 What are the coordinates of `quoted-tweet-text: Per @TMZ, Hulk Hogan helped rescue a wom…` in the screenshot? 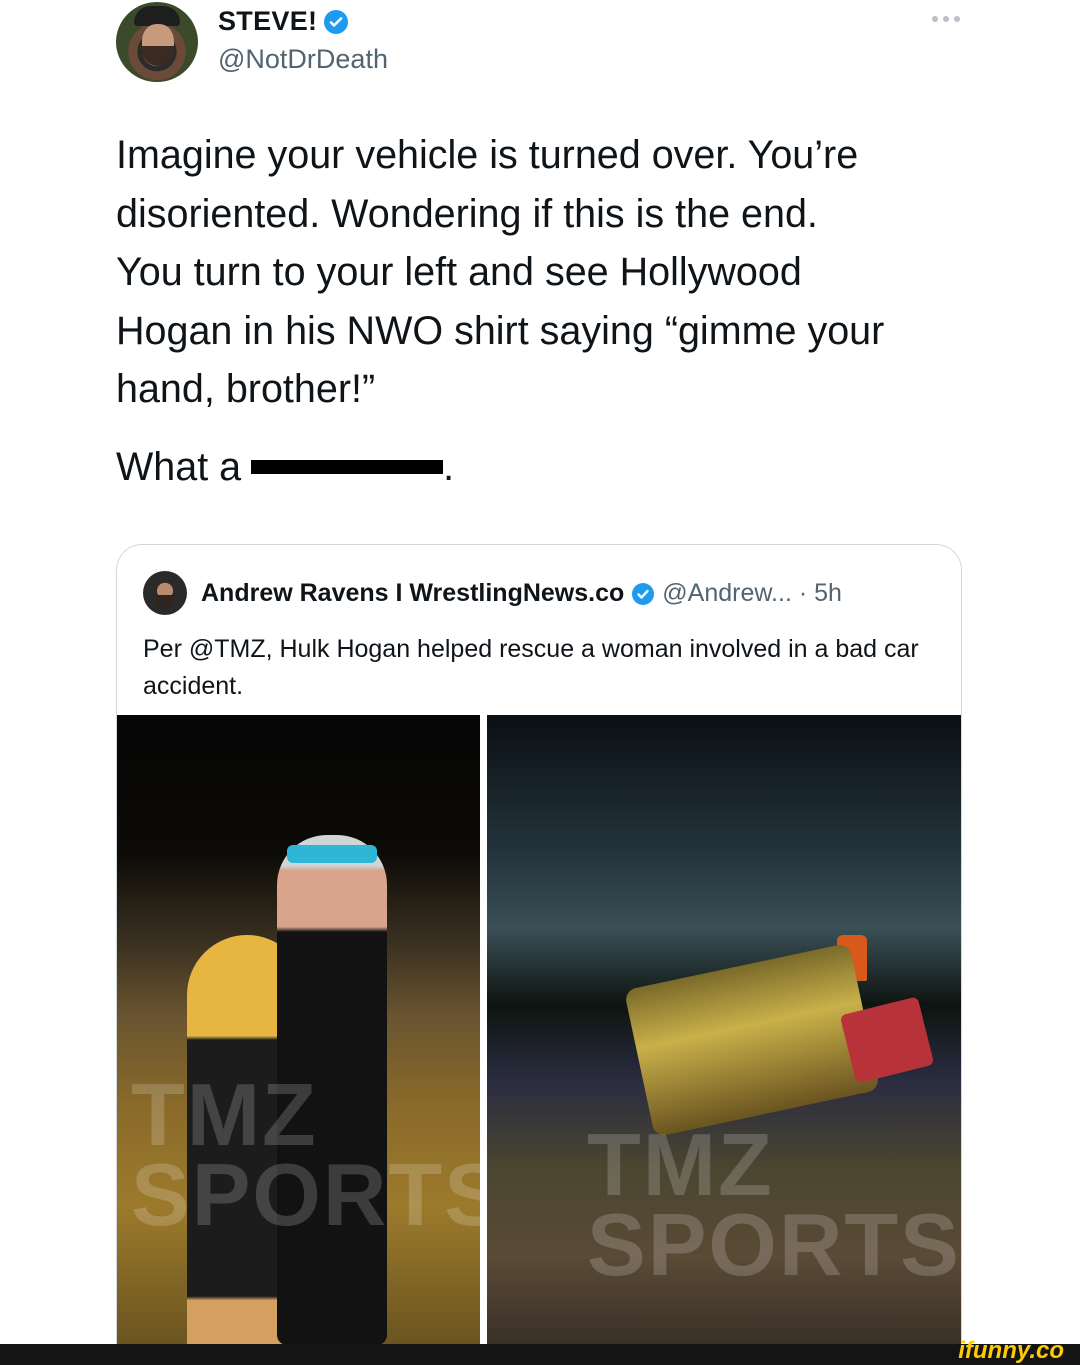 It's located at (531, 667).